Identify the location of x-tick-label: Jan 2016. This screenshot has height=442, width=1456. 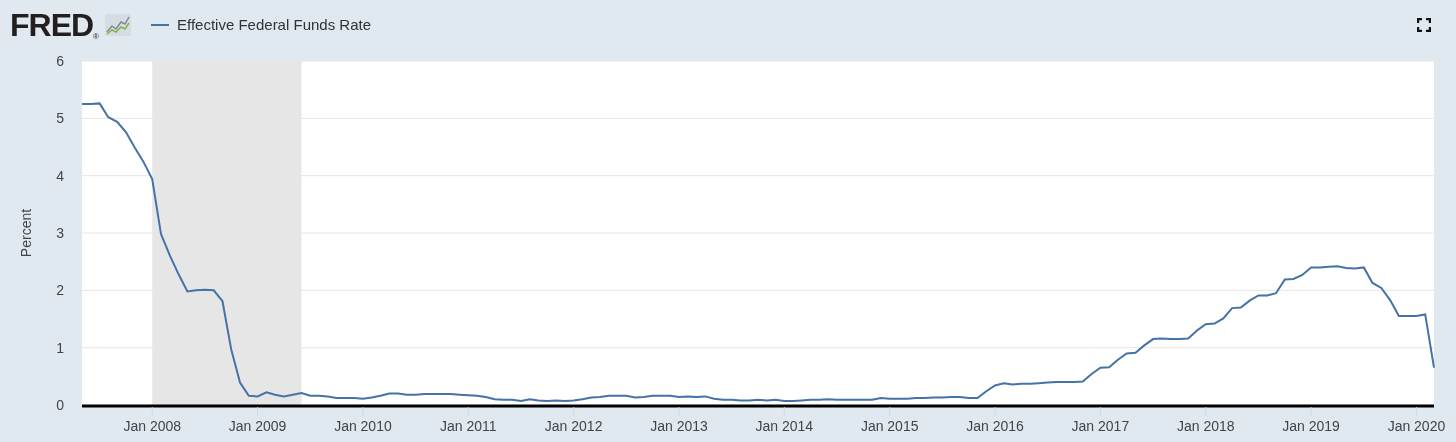
(995, 426).